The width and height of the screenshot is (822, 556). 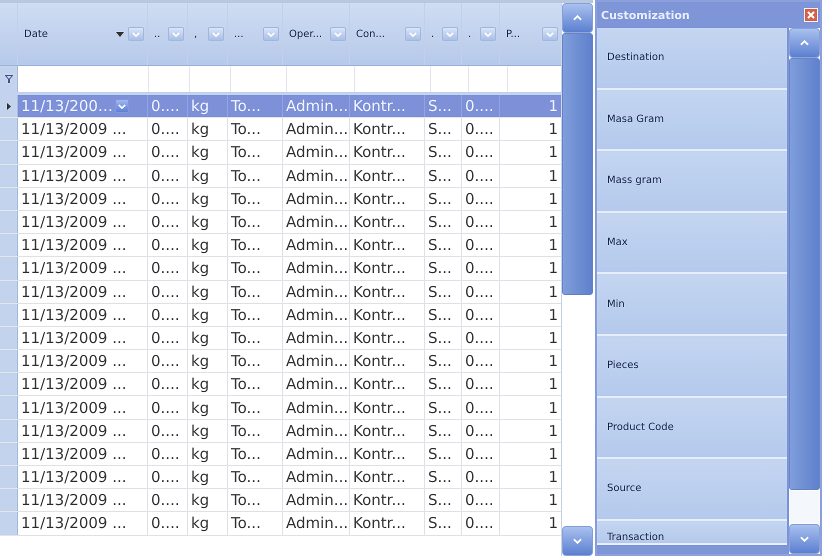 I want to click on column-chooser-item: Min, so click(x=692, y=305).